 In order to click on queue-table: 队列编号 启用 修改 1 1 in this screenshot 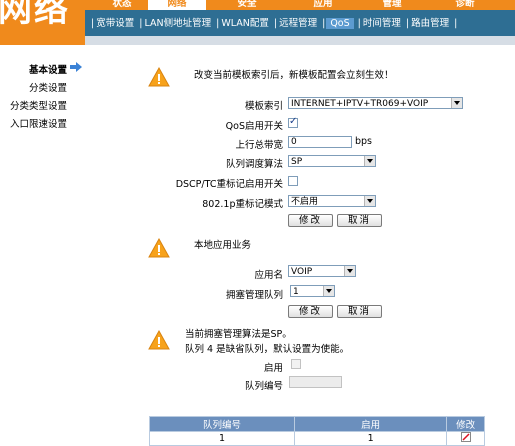, I will do `click(316, 431)`.